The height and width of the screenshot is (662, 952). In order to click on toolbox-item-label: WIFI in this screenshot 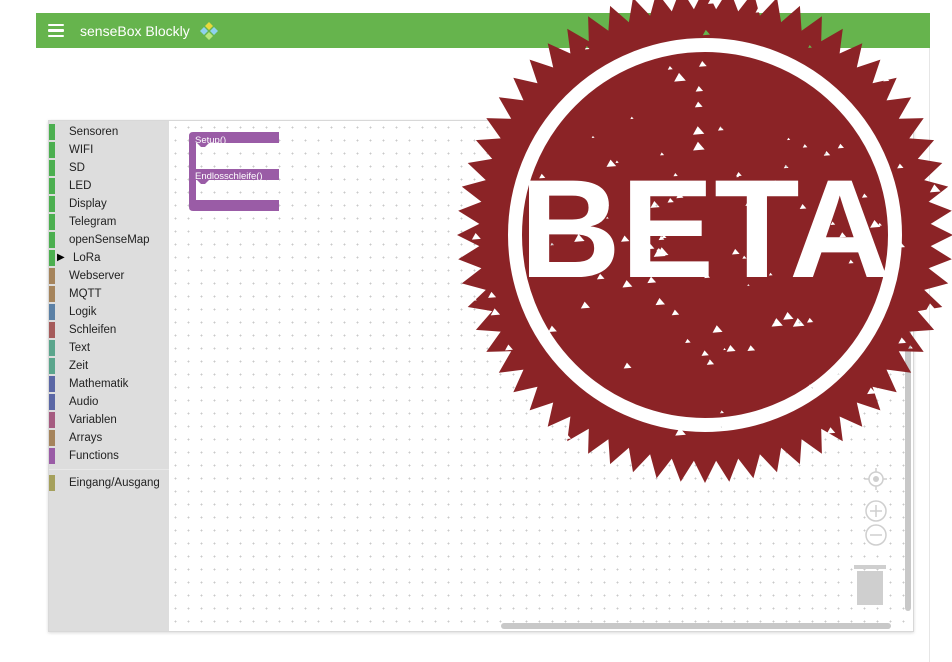, I will do `click(81, 150)`.